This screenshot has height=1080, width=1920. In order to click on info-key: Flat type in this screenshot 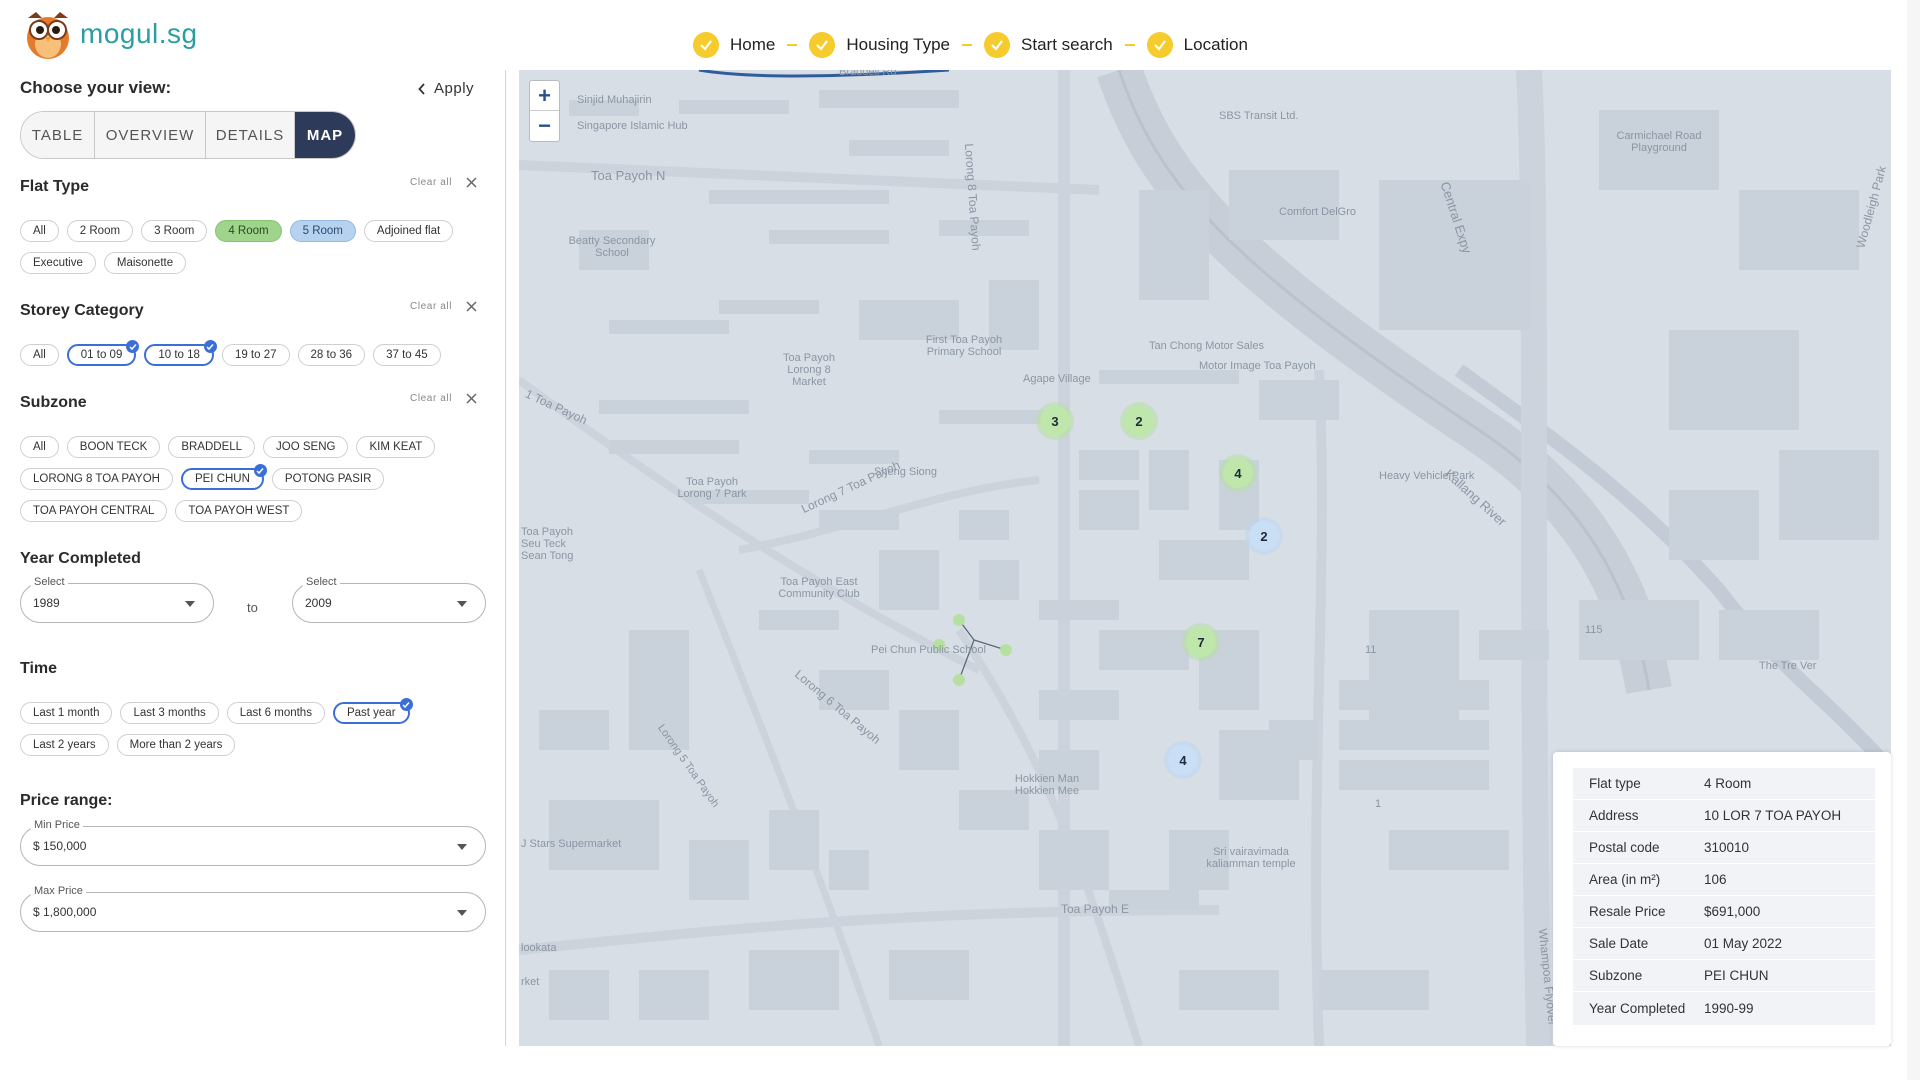, I will do `click(1615, 783)`.